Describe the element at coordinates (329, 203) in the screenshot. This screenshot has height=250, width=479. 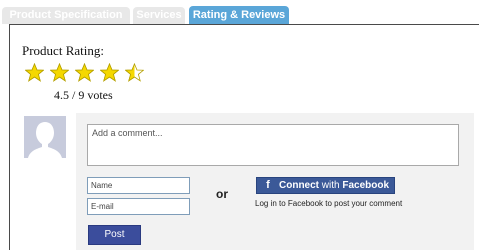
I see `facebook-login-note: Log in to Facebook to post your comment` at that location.